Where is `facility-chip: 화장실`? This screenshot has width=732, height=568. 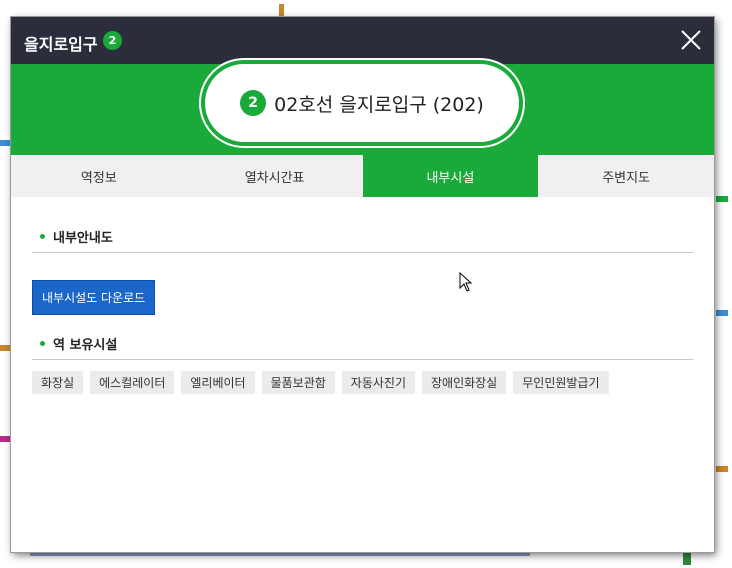 facility-chip: 화장실 is located at coordinates (58, 382).